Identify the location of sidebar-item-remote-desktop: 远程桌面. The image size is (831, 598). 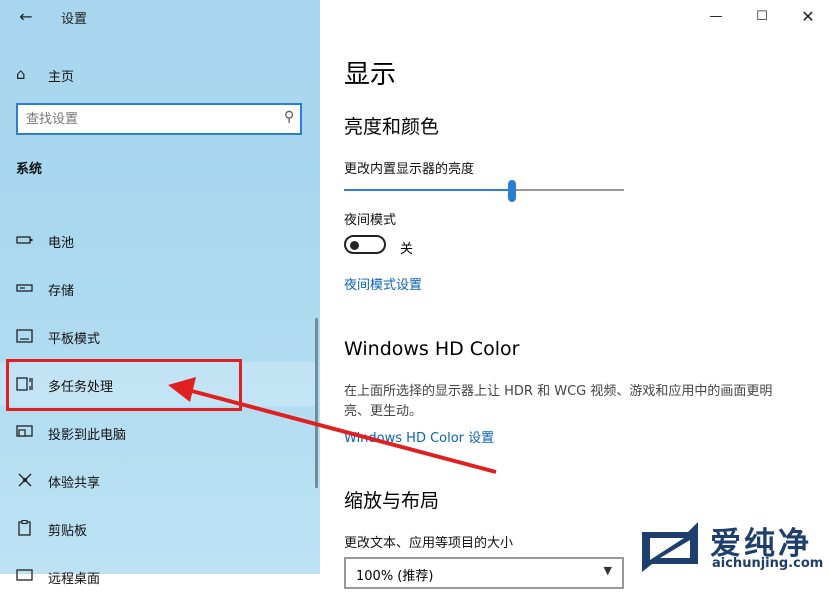
(158, 576).